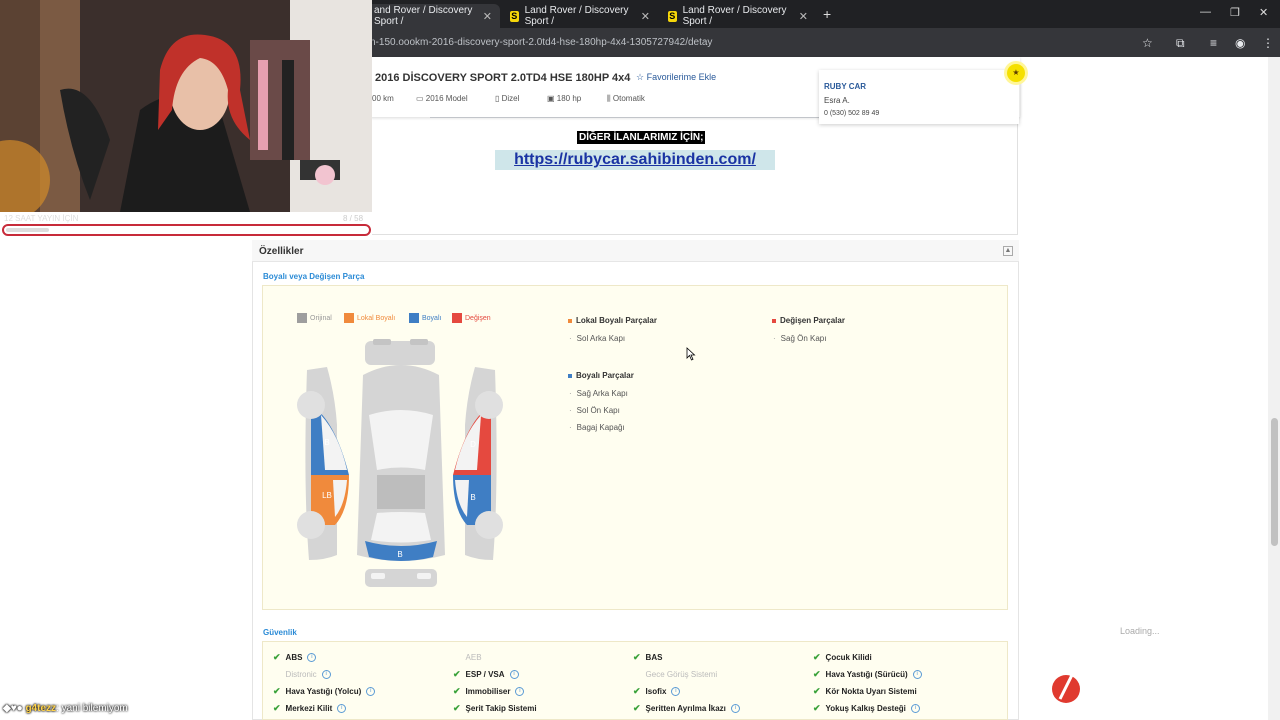 The image size is (1280, 720). I want to click on fuel-icon: ▯, so click(498, 98).